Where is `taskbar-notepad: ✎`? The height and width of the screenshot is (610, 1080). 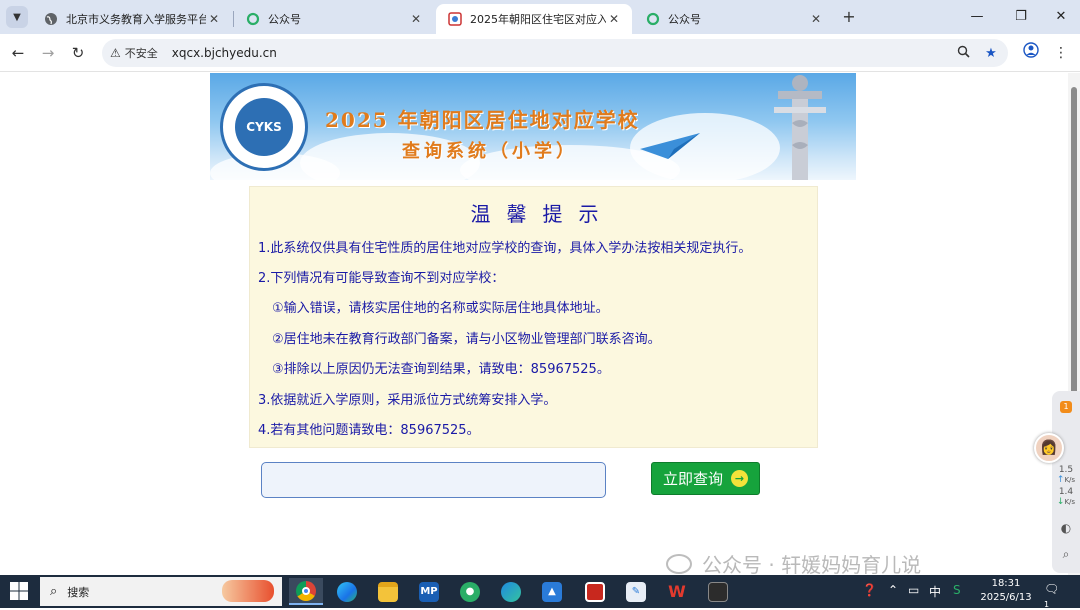 taskbar-notepad: ✎ is located at coordinates (636, 591).